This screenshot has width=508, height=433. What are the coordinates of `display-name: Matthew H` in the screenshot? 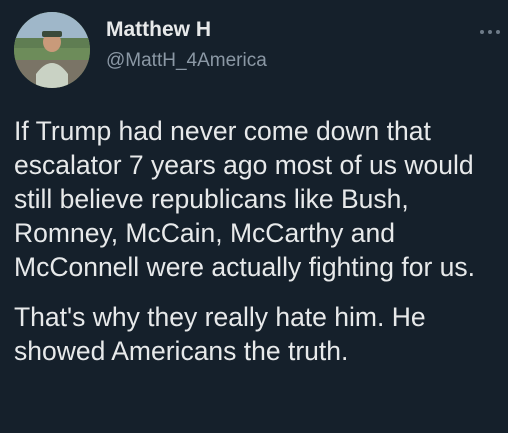 It's located at (158, 30).